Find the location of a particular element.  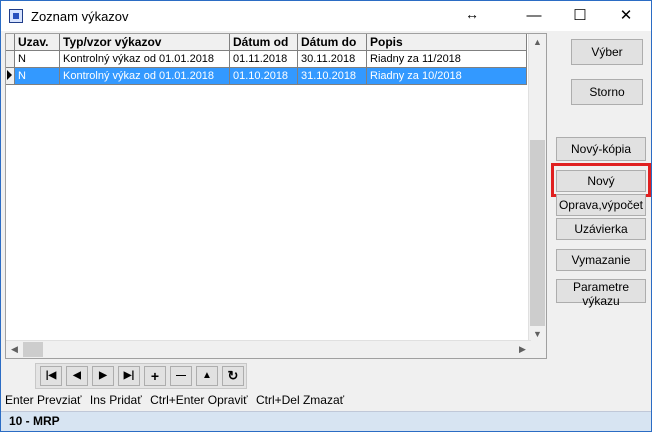

shortcut-hint-enter: Enter Prevziať is located at coordinates (43, 400).